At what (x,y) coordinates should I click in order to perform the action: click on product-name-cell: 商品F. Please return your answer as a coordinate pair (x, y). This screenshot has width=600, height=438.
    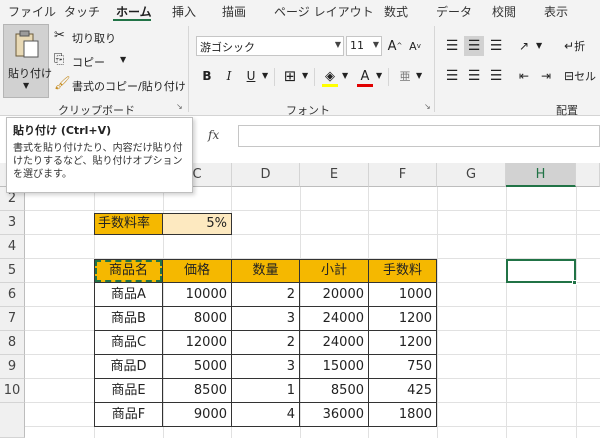
    Looking at the image, I should click on (128, 415).